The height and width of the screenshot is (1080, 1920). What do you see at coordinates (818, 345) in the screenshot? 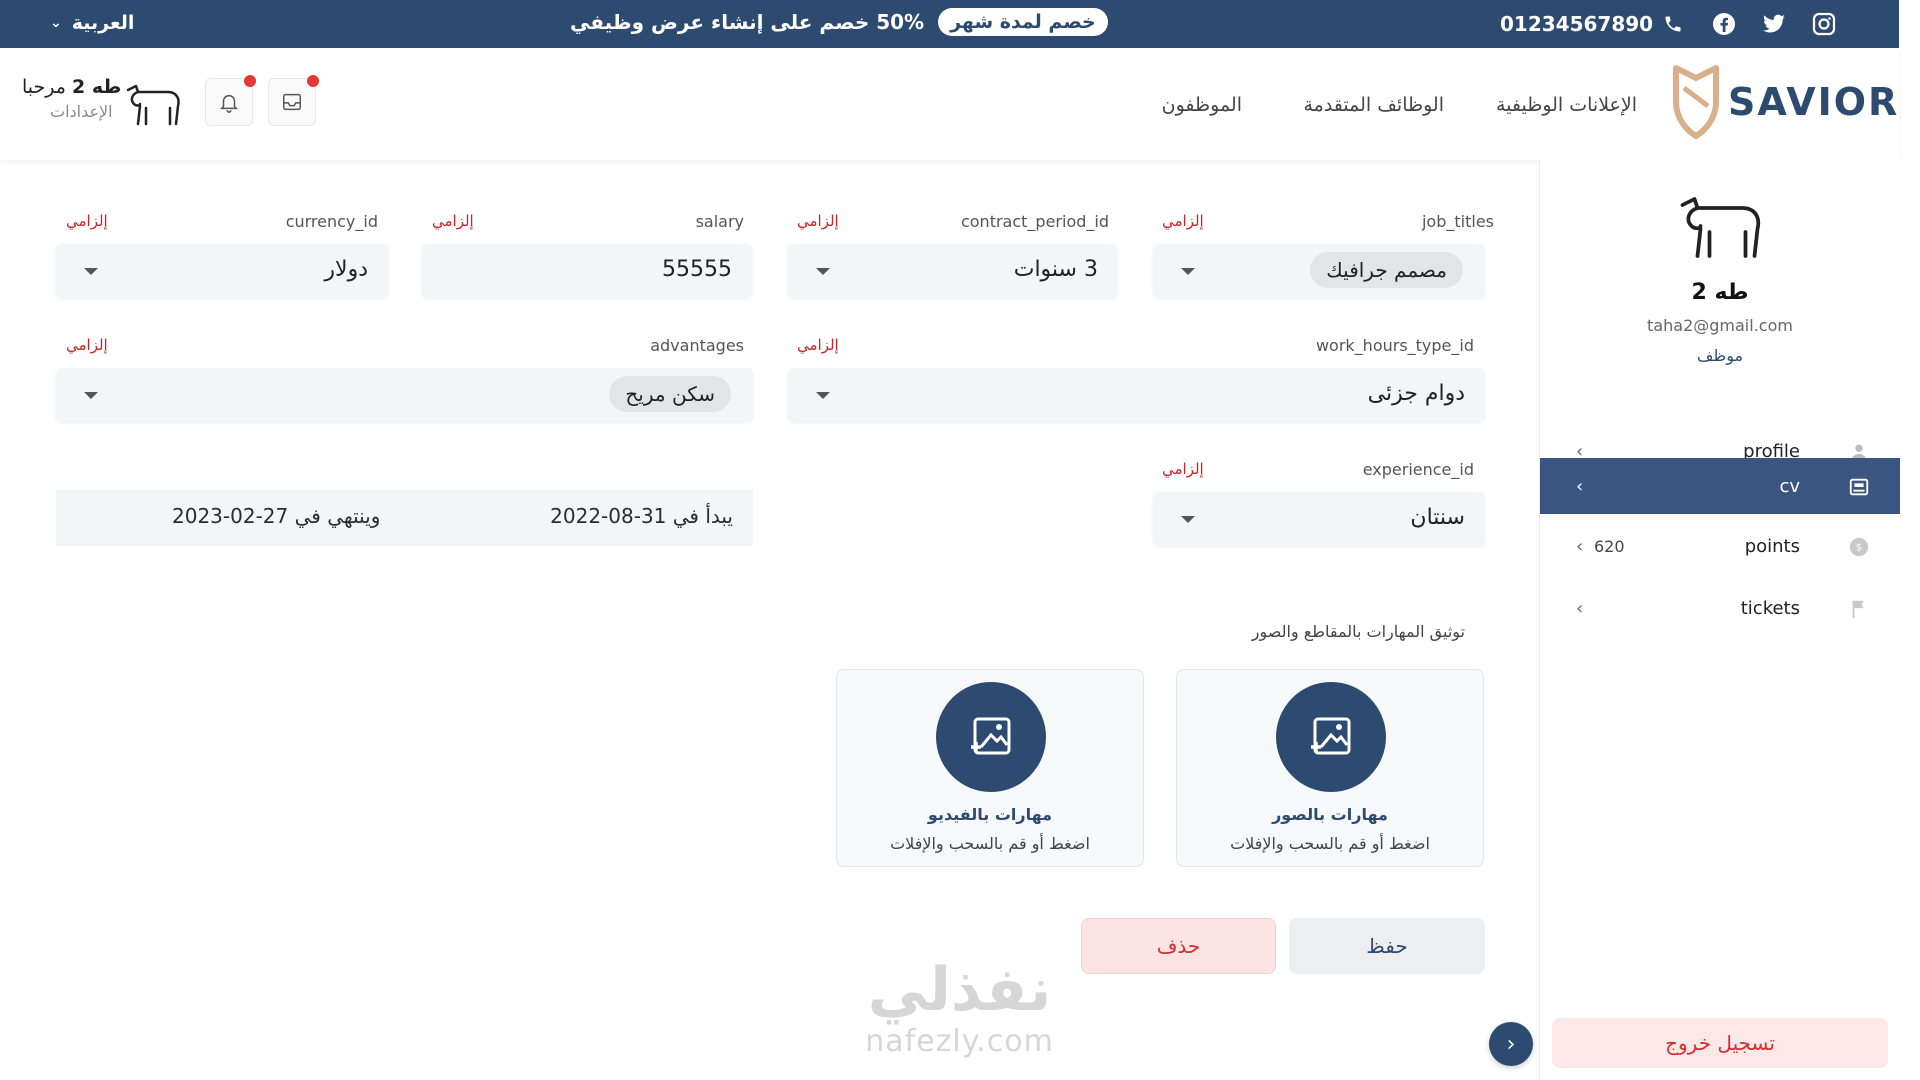
I see `work-hours-required: إلزامي` at bounding box center [818, 345].